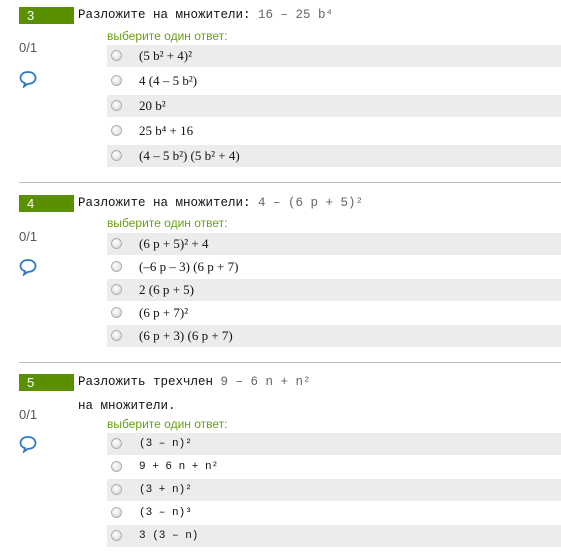 This screenshot has width=561, height=555. Describe the element at coordinates (334, 56) in the screenshot. I see `answer-option: (5 b² + 4)²` at that location.